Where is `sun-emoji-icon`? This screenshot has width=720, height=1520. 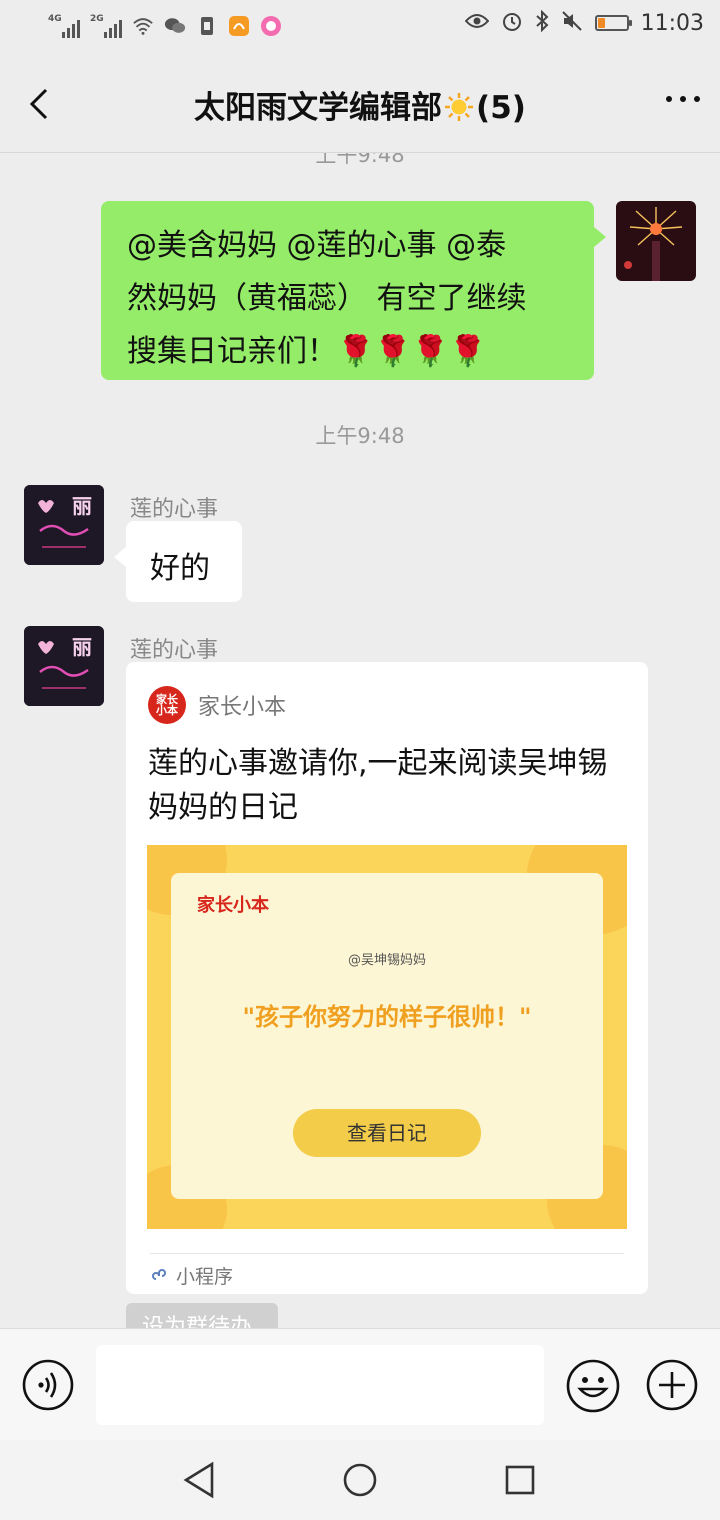
sun-emoji-icon is located at coordinates (459, 107).